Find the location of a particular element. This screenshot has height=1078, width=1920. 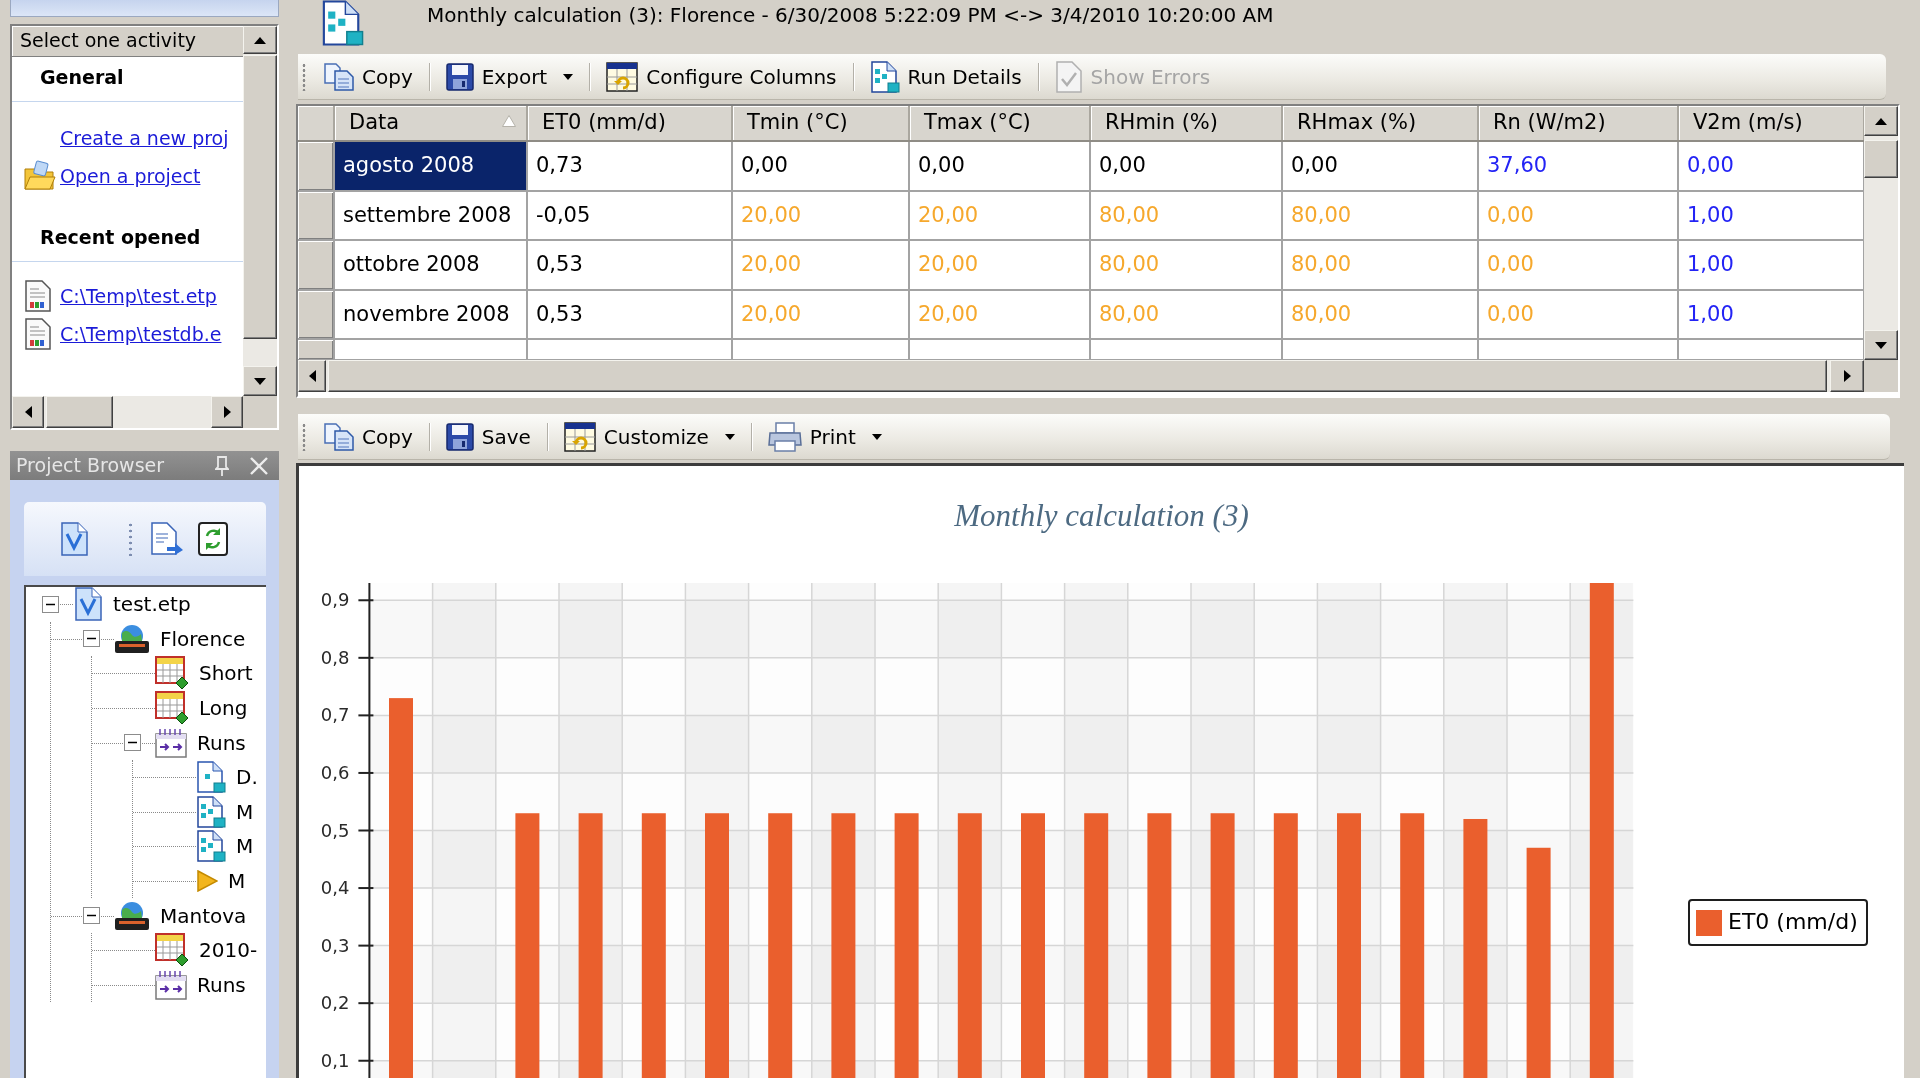

pin-icon is located at coordinates (222, 465).